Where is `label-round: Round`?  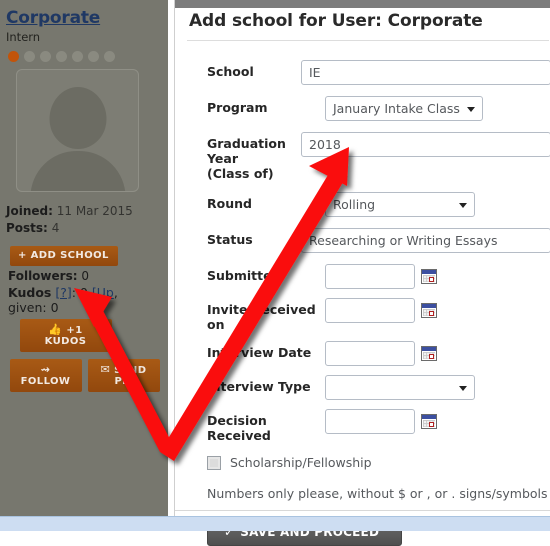 label-round: Round is located at coordinates (229, 203).